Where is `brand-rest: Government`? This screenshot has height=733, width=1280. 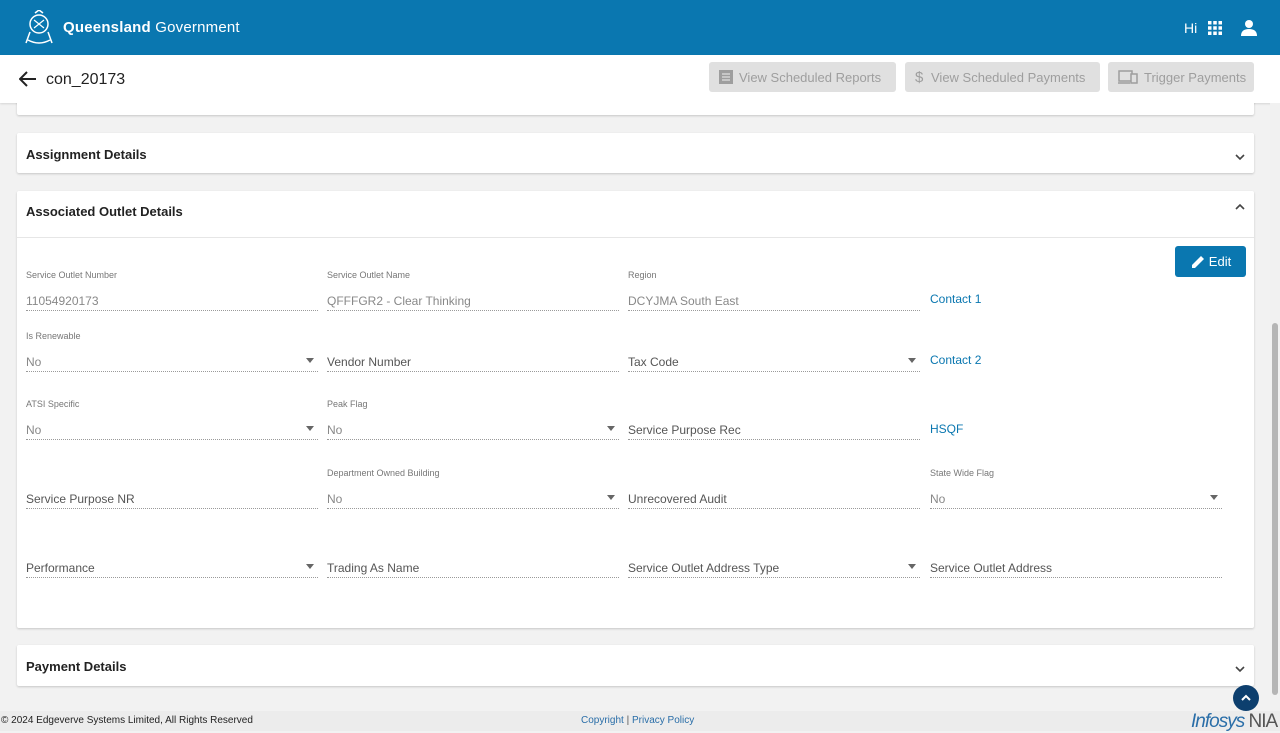
brand-rest: Government is located at coordinates (197, 27).